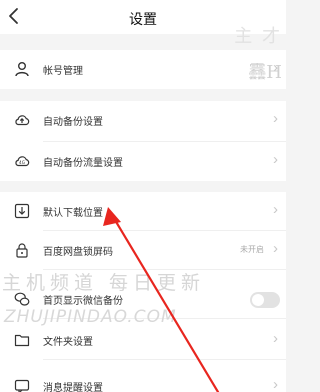  Describe the element at coordinates (143, 211) in the screenshot. I see `row-default-download: 默认下载位置 ›` at that location.